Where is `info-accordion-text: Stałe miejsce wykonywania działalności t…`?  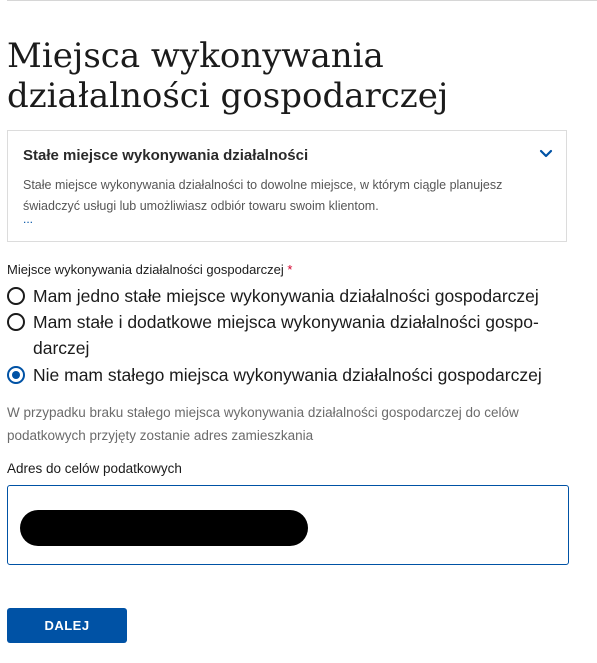
info-accordion-text: Stałe miejsce wykonywania działalności t… is located at coordinates (263, 195).